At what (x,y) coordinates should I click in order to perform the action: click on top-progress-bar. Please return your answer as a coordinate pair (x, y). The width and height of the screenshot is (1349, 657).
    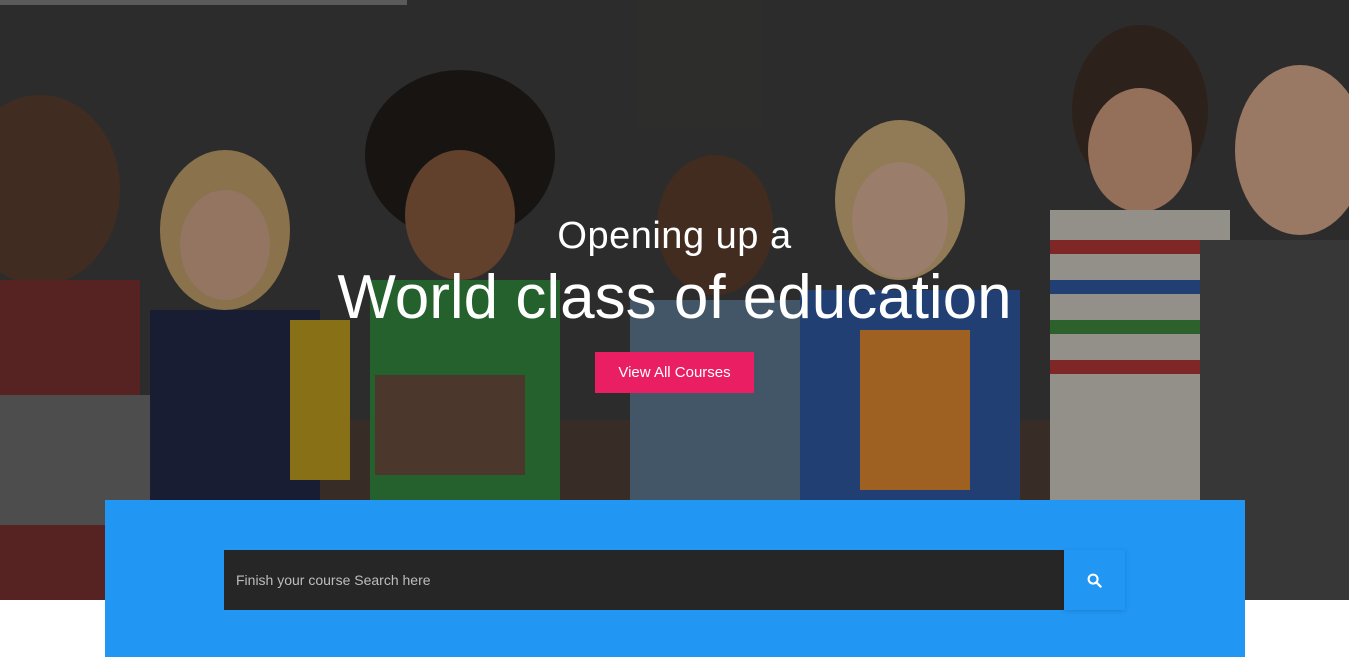
    Looking at the image, I should click on (203, 2).